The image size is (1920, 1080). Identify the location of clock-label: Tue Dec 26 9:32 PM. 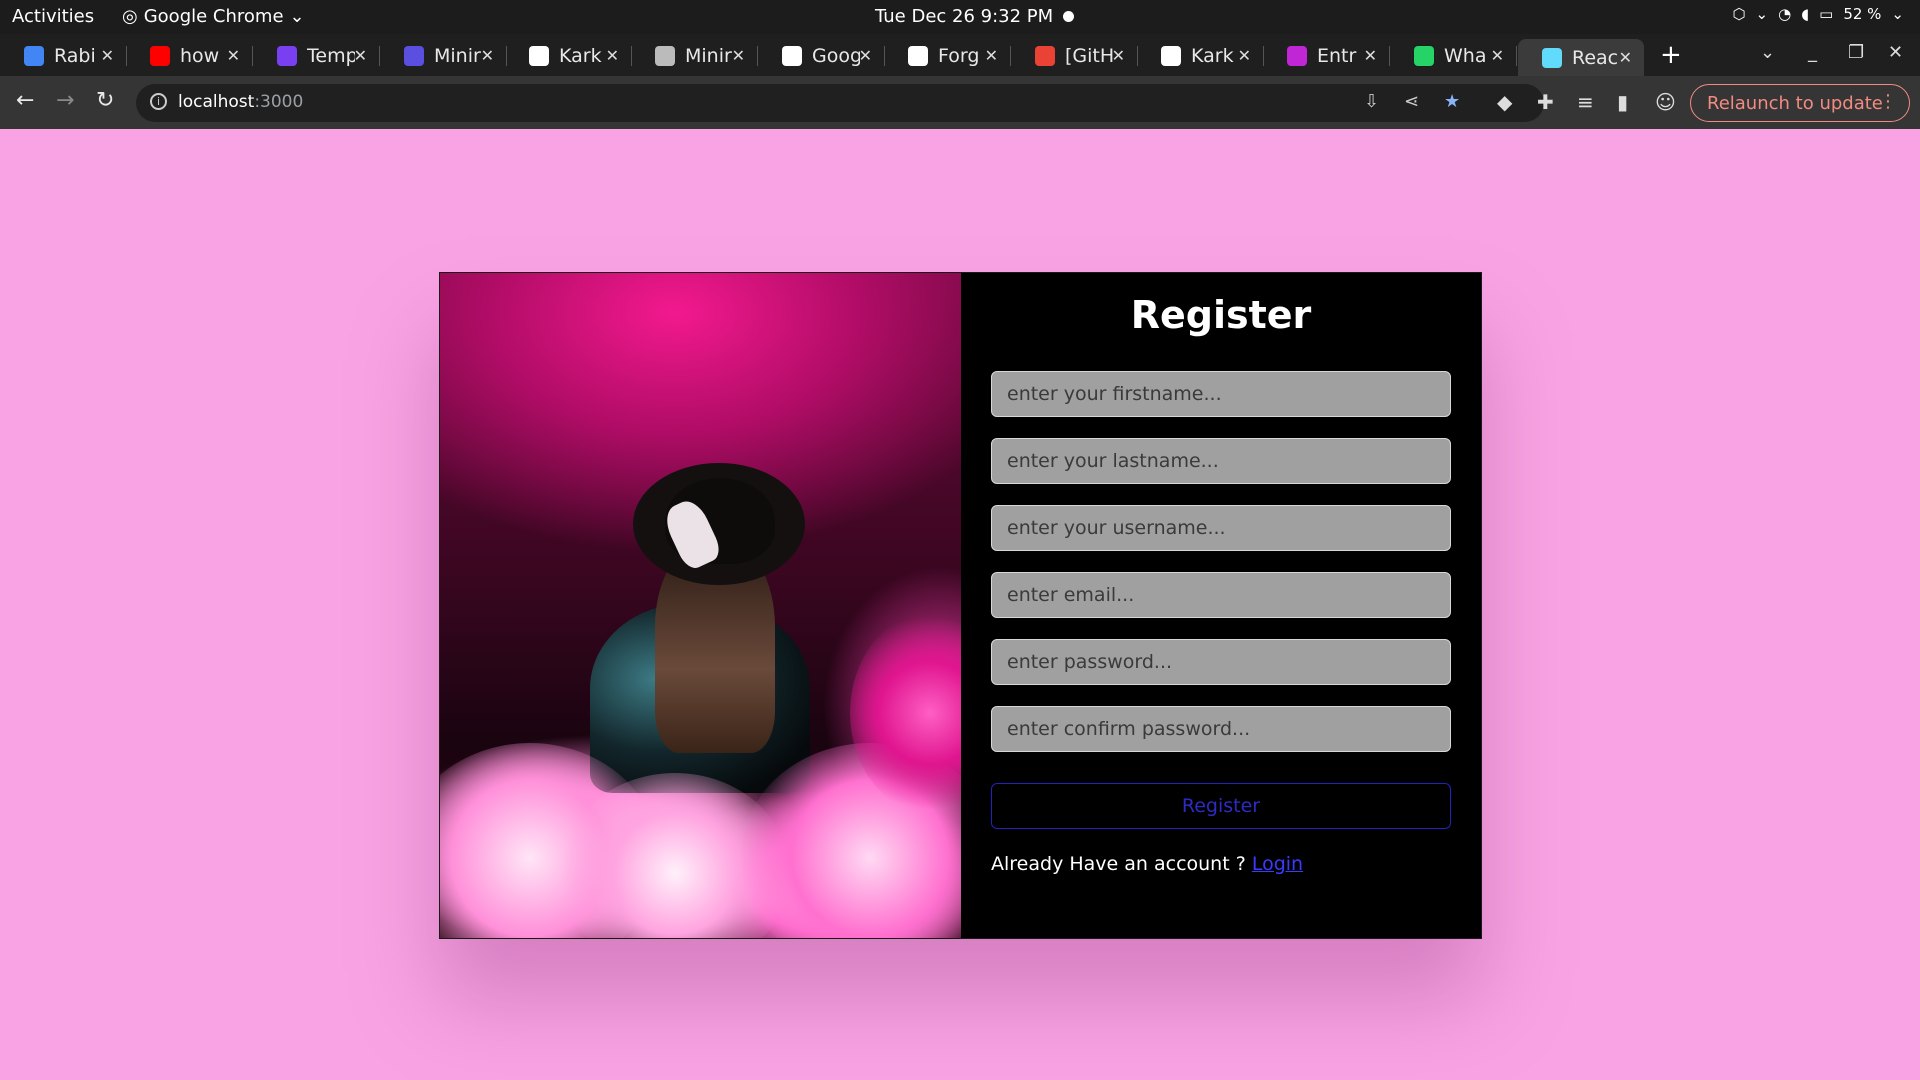
(964, 16).